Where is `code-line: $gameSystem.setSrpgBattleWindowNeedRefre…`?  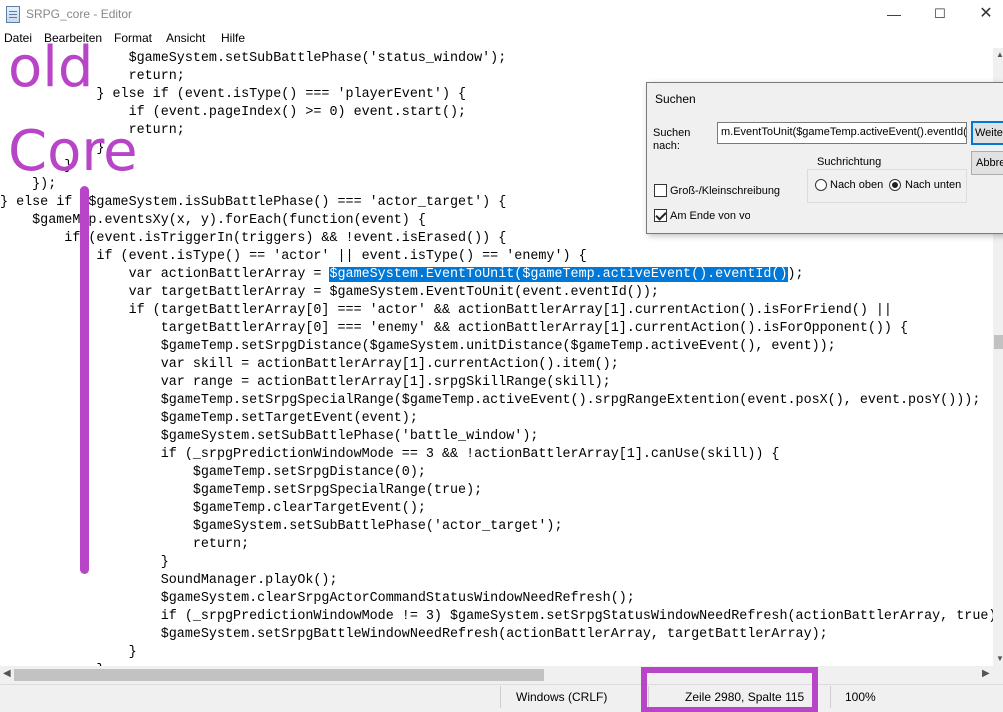 code-line: $gameSystem.setSrpgBattleWindowNeedRefre… is located at coordinates (496, 635).